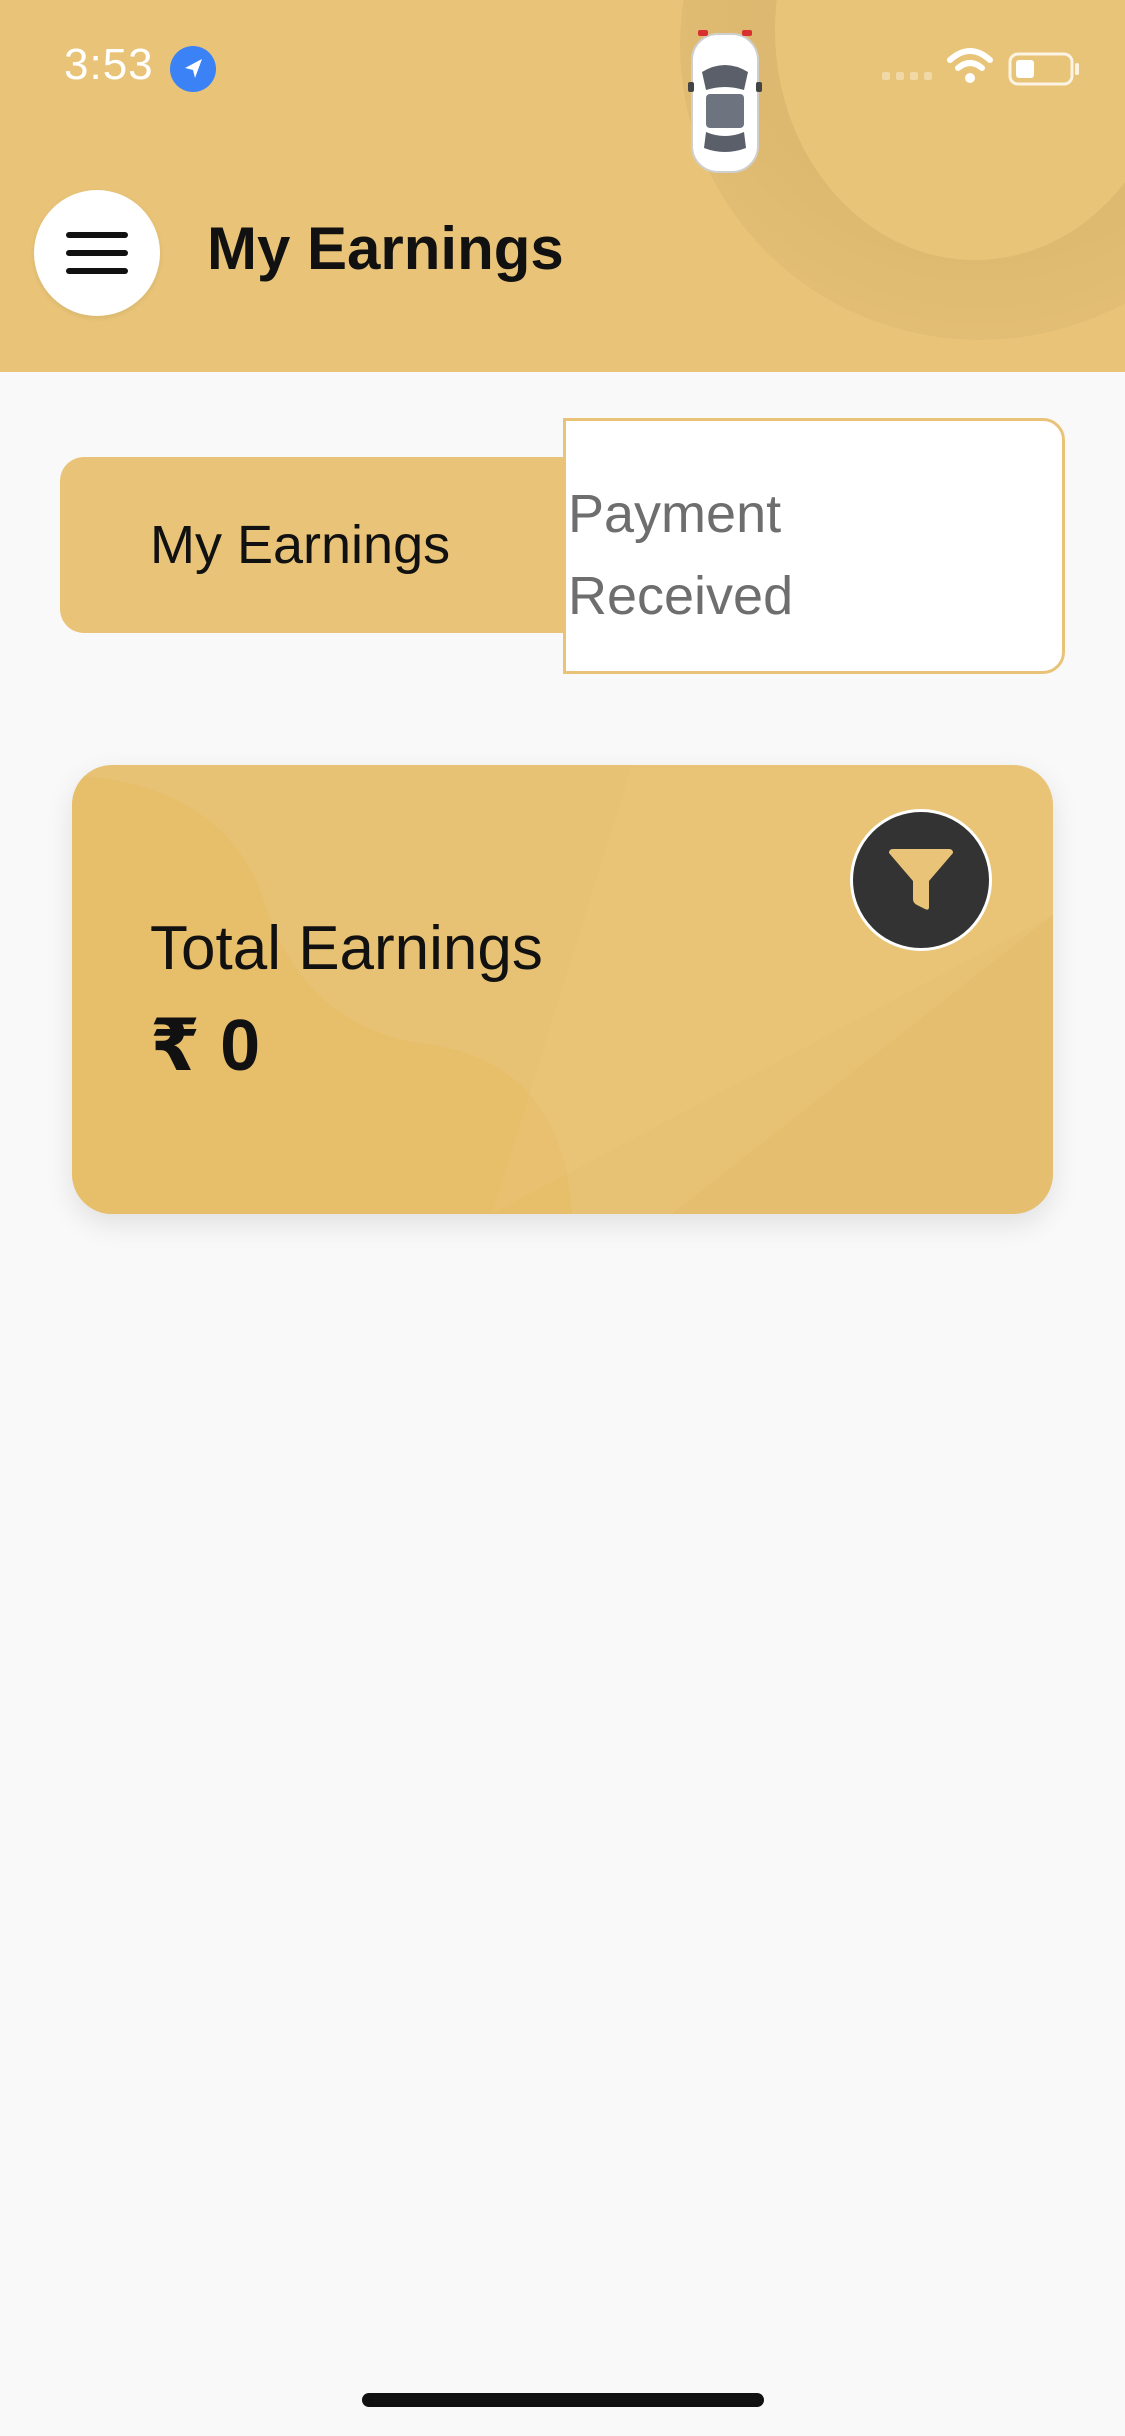 The width and height of the screenshot is (1125, 2436). What do you see at coordinates (1043, 69) in the screenshot?
I see `battery-icon` at bounding box center [1043, 69].